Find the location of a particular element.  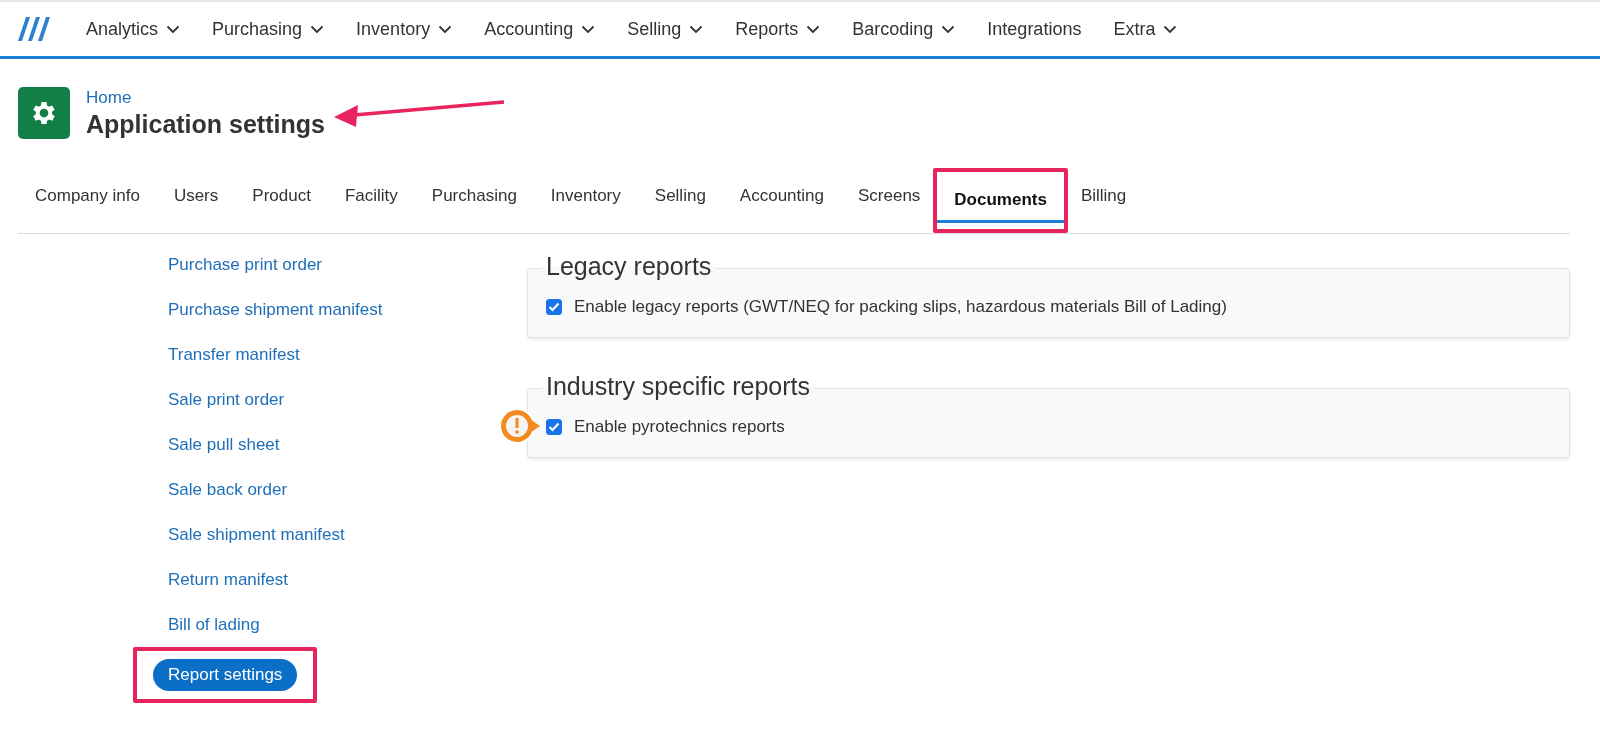

sidebar-link: Sale print order is located at coordinates (226, 400).